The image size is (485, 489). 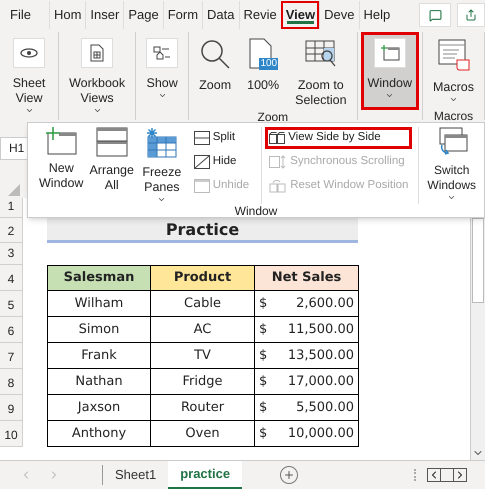 What do you see at coordinates (67, 15) in the screenshot?
I see `ribbon-tab: Hom` at bounding box center [67, 15].